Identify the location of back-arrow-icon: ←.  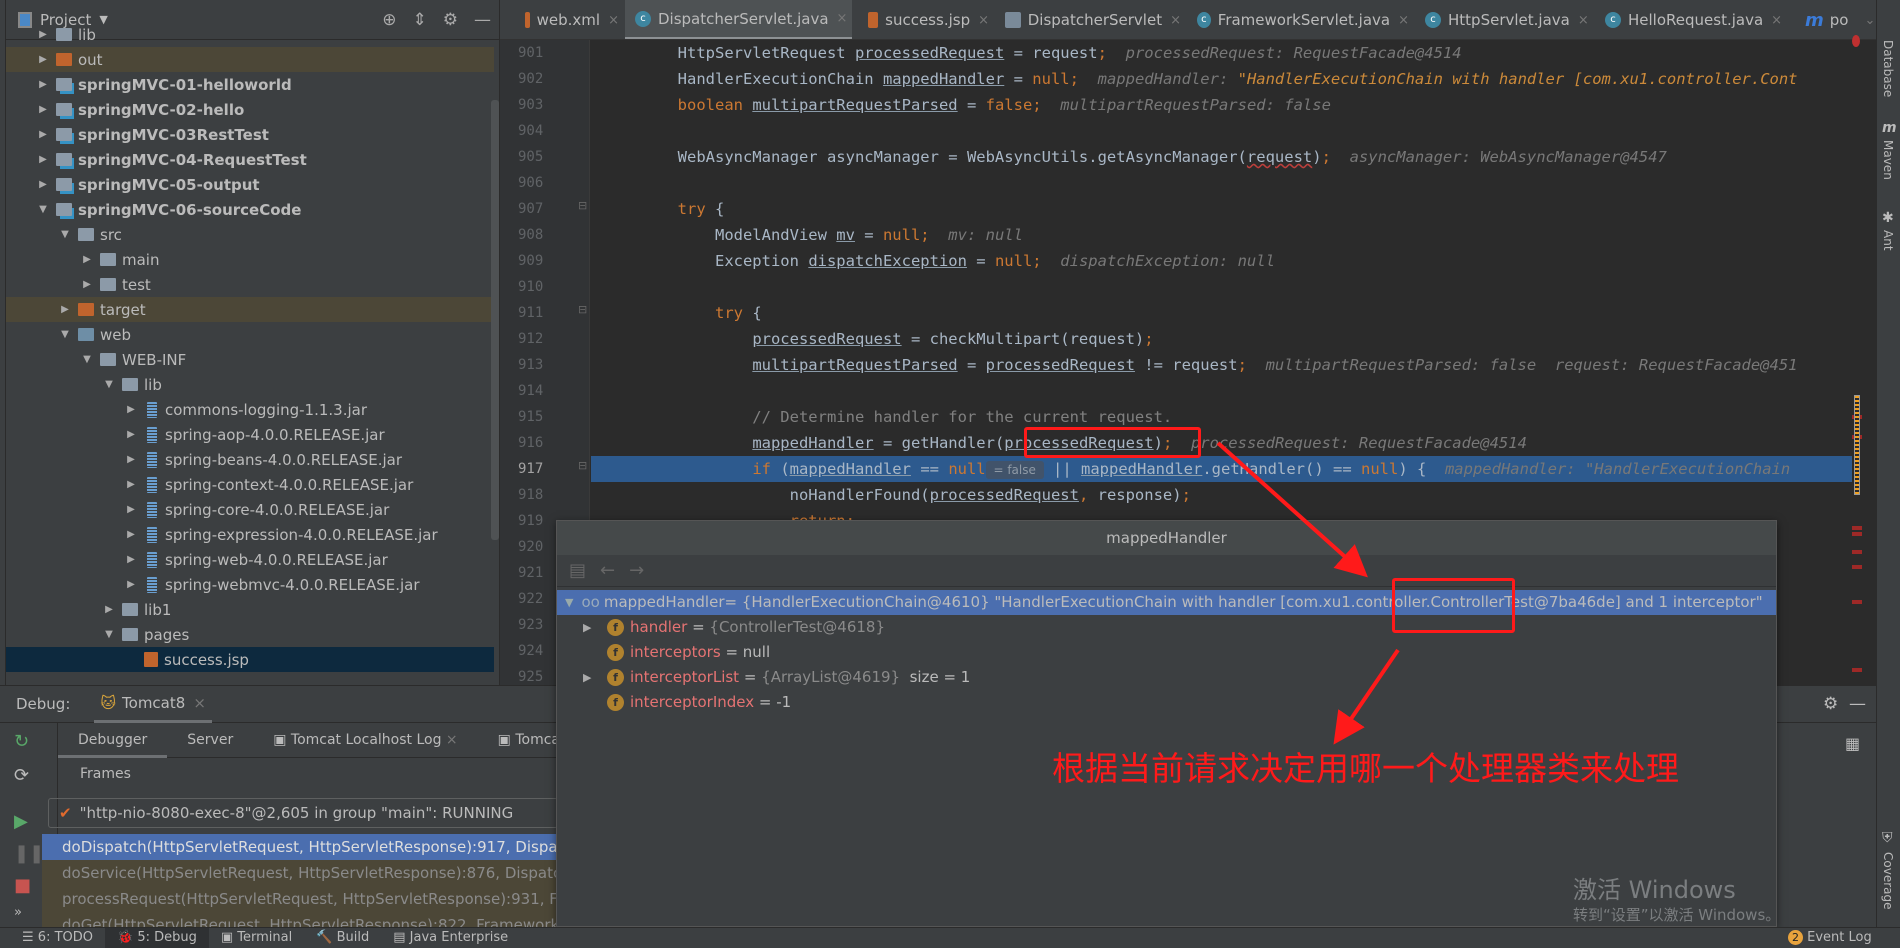
(607, 570).